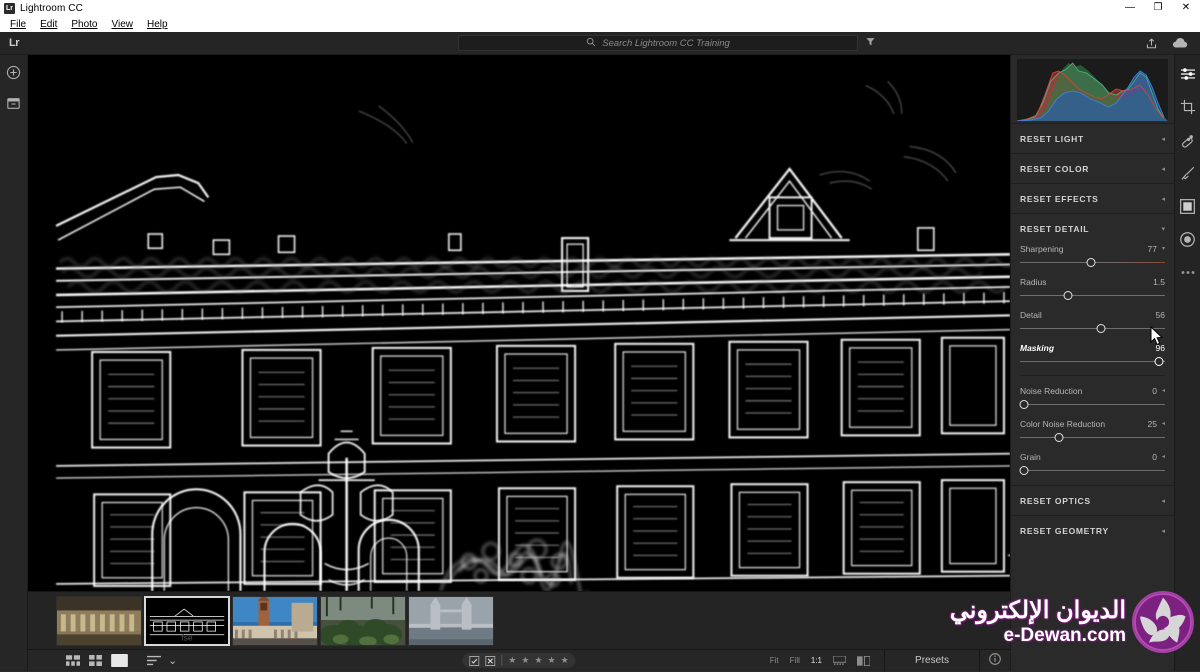 Image resolution: width=1200 pixels, height=672 pixels. I want to click on slider-radius-knob, so click(1068, 295).